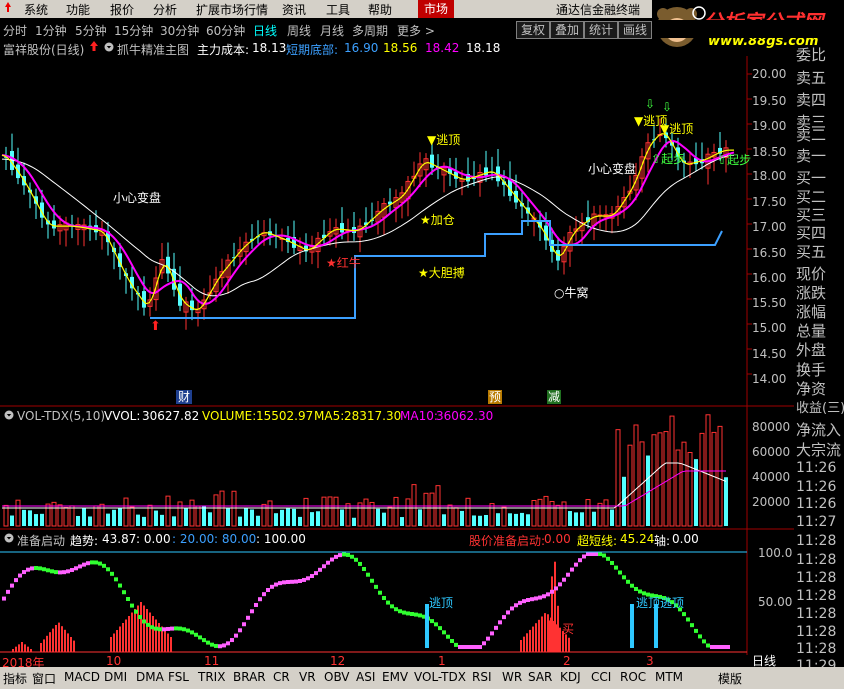  What do you see at coordinates (512, 677) in the screenshot?
I see `tab-wr: WR` at bounding box center [512, 677].